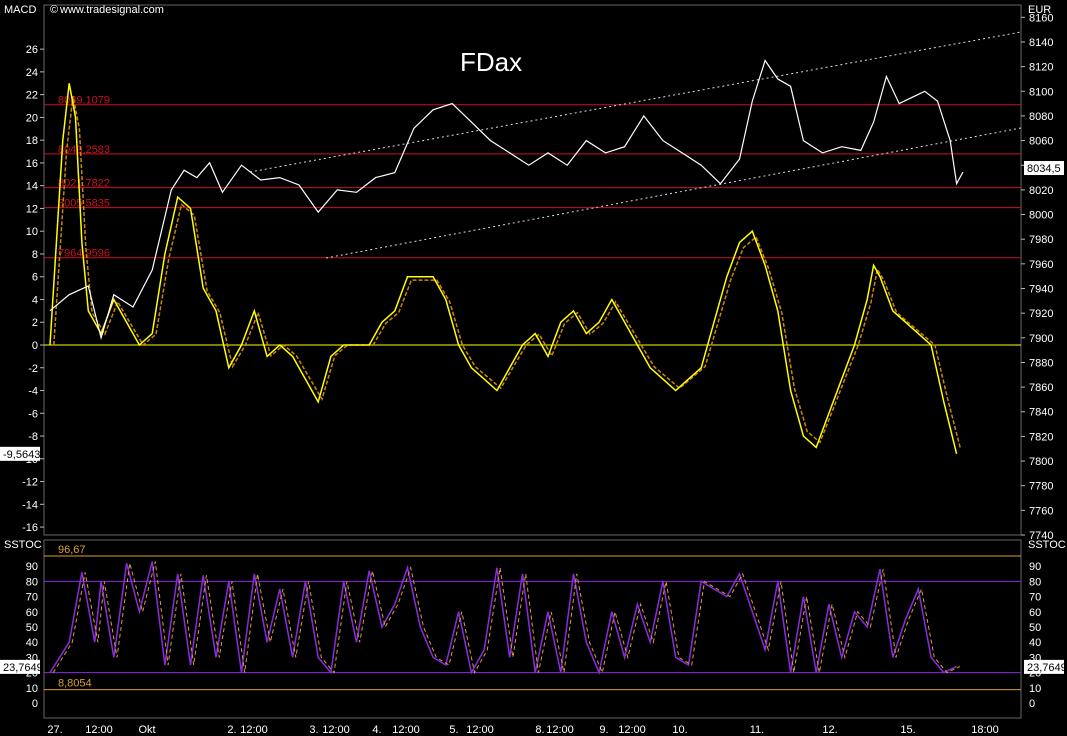  I want to click on x-axis-label: 18:00, so click(985, 730).